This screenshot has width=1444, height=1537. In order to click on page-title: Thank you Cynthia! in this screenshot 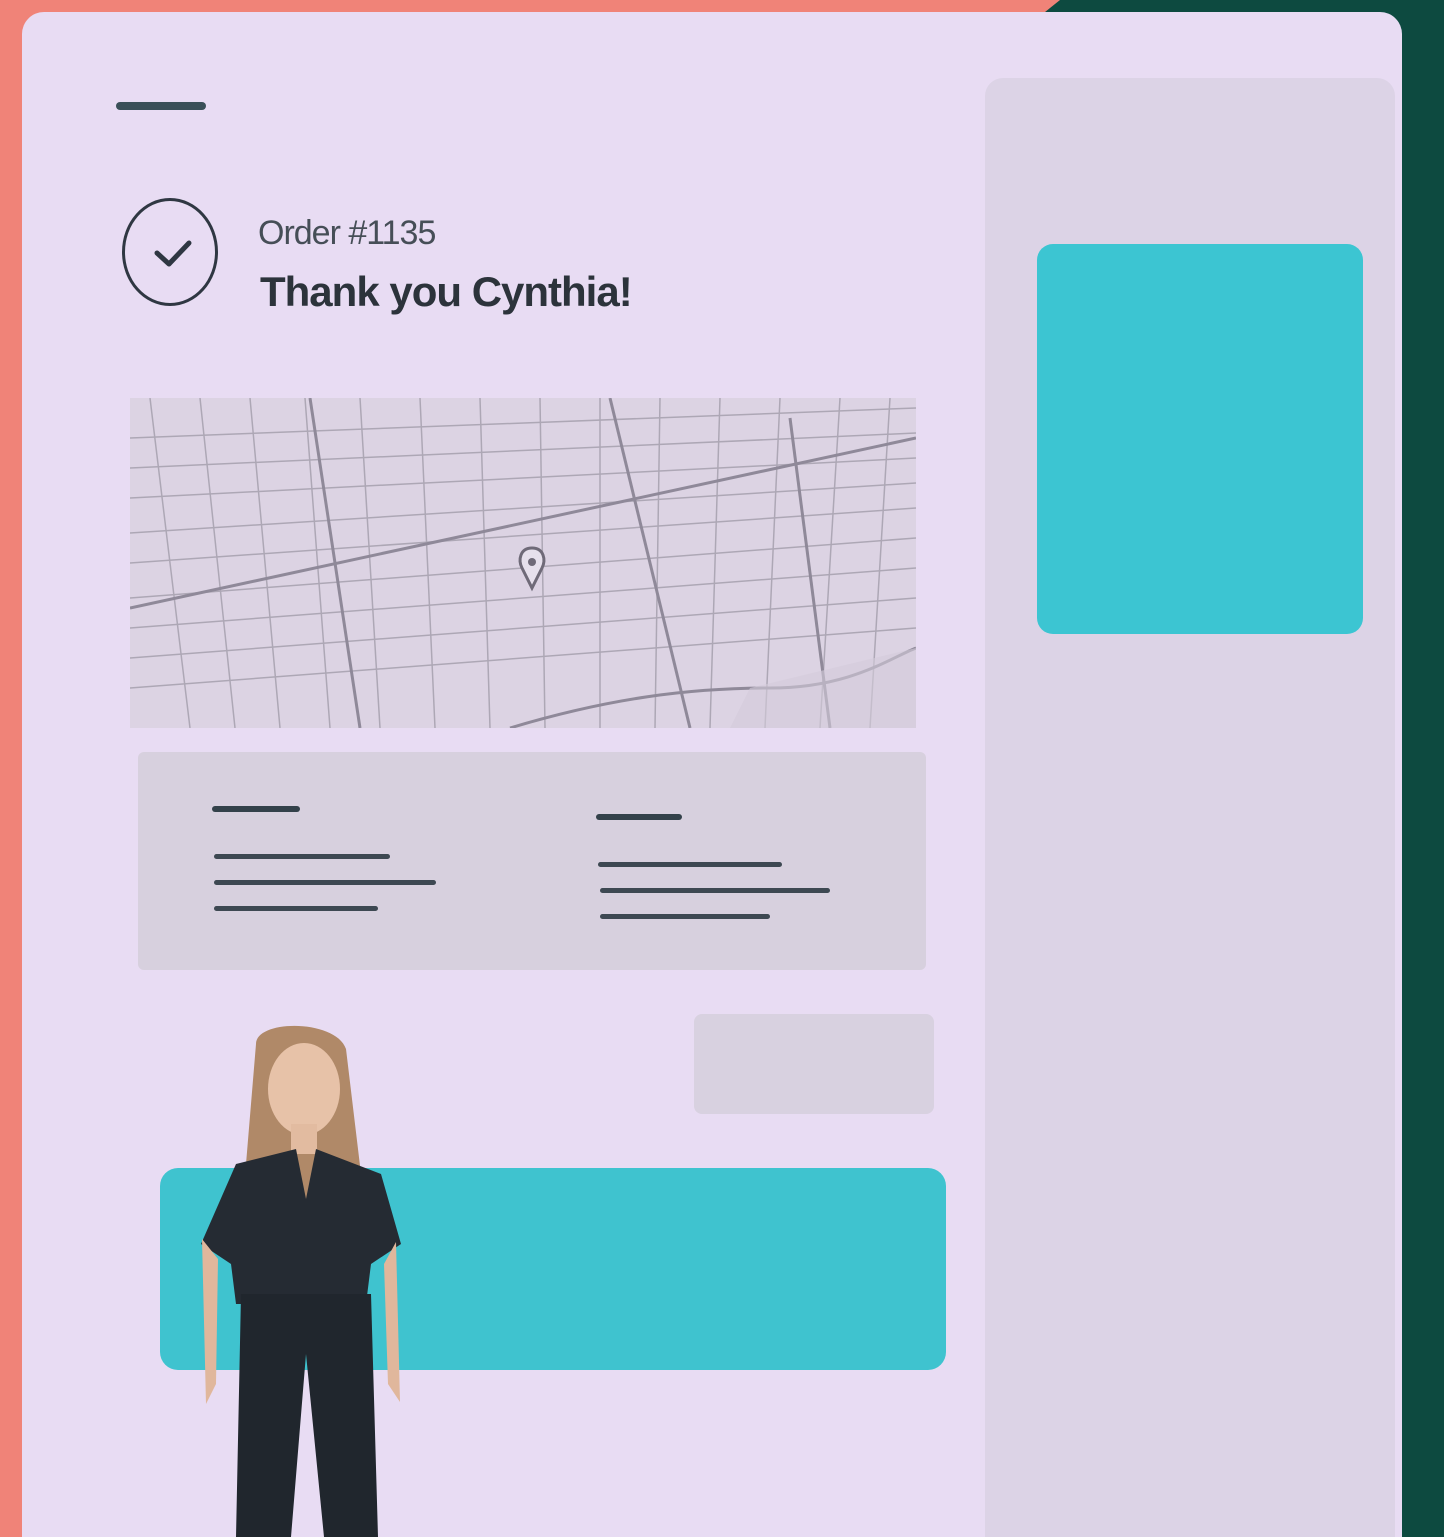, I will do `click(446, 291)`.